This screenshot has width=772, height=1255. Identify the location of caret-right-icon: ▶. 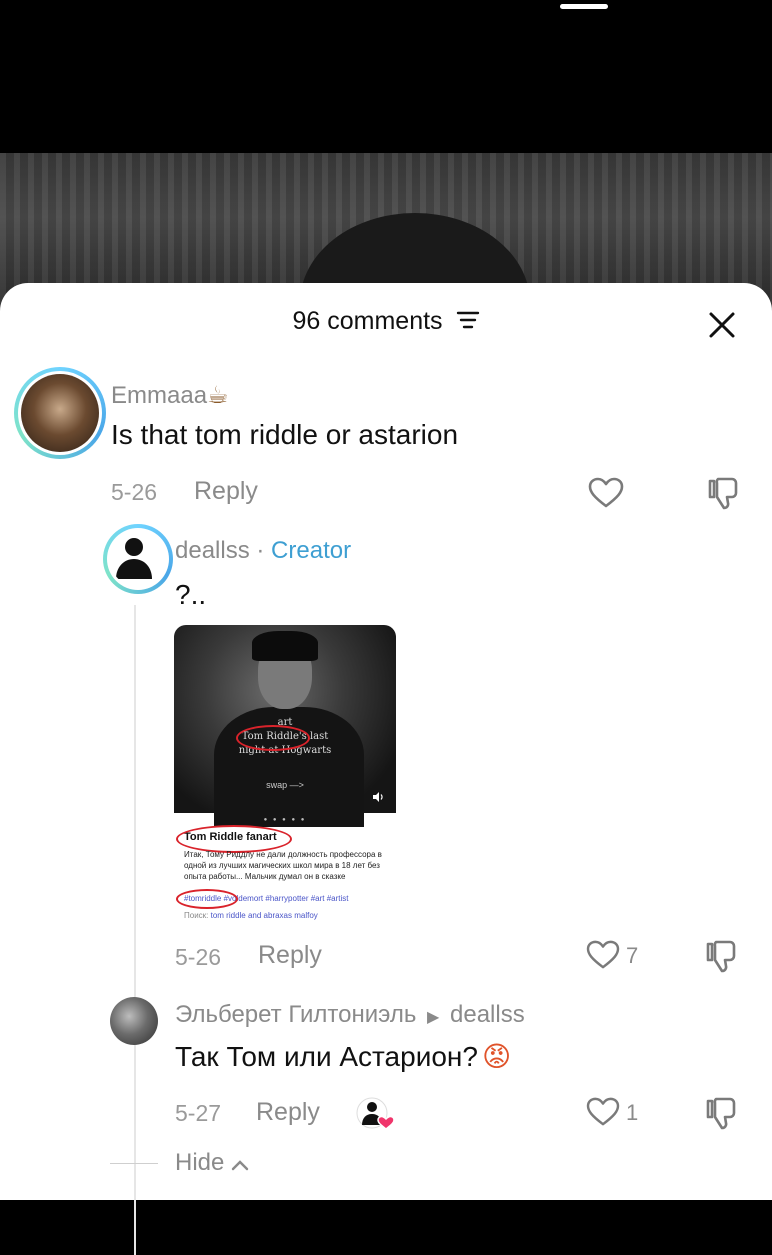
(433, 1017).